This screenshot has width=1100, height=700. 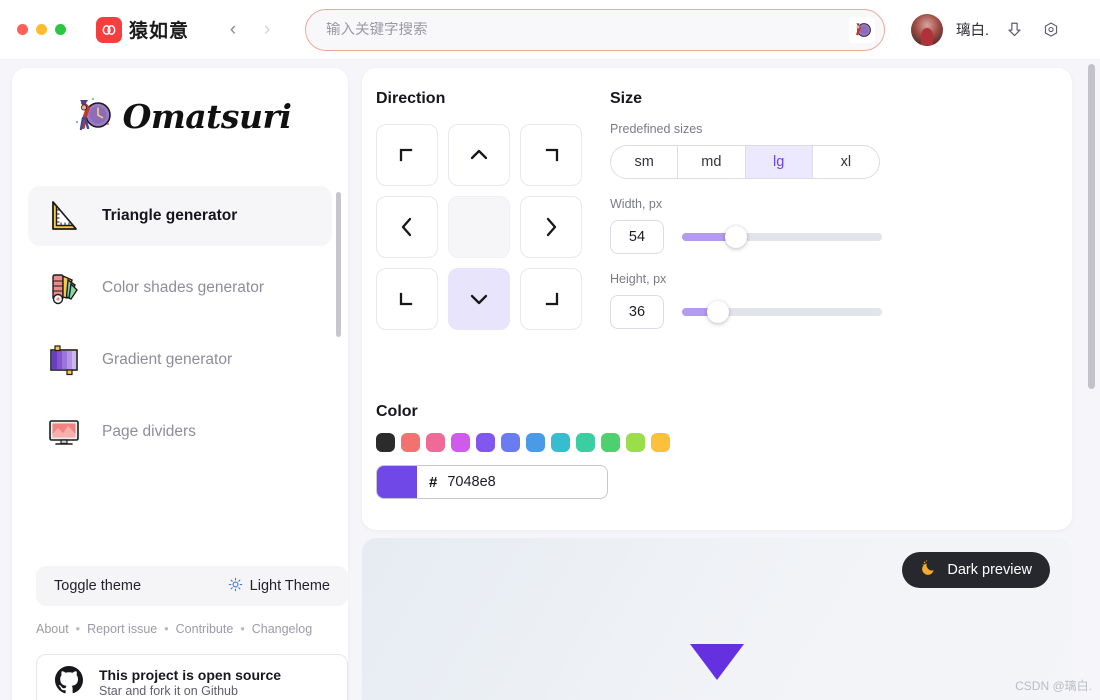 I want to click on triangle-preview-area, so click(x=717, y=619).